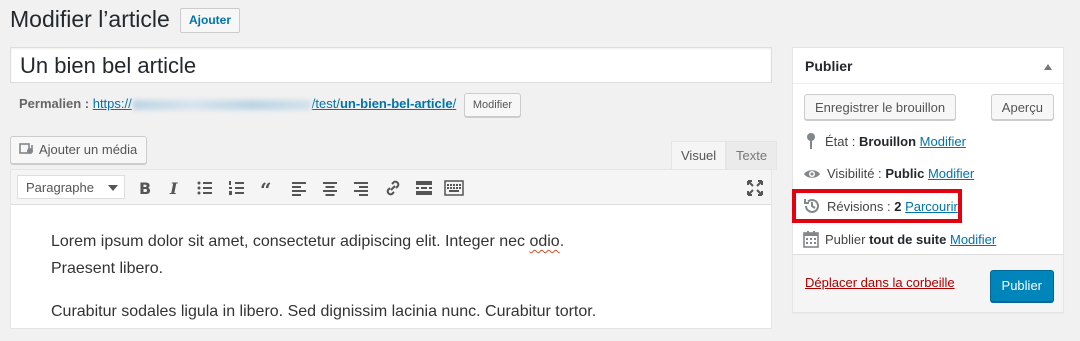 This screenshot has height=341, width=1080. I want to click on permalink-label: Permalien :, so click(54, 103).